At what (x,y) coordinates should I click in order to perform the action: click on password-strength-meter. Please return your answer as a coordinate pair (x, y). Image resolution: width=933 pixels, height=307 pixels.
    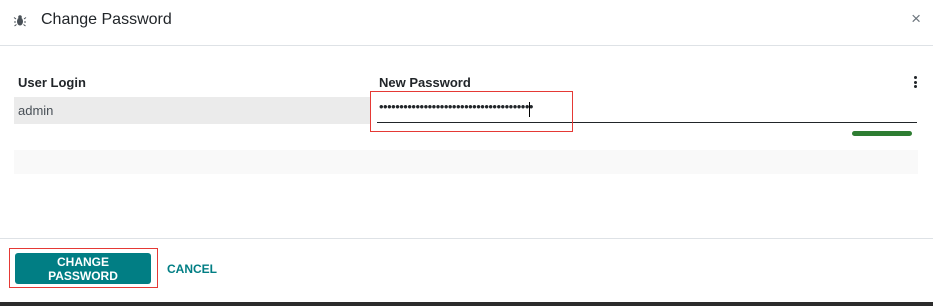
    Looking at the image, I should click on (882, 133).